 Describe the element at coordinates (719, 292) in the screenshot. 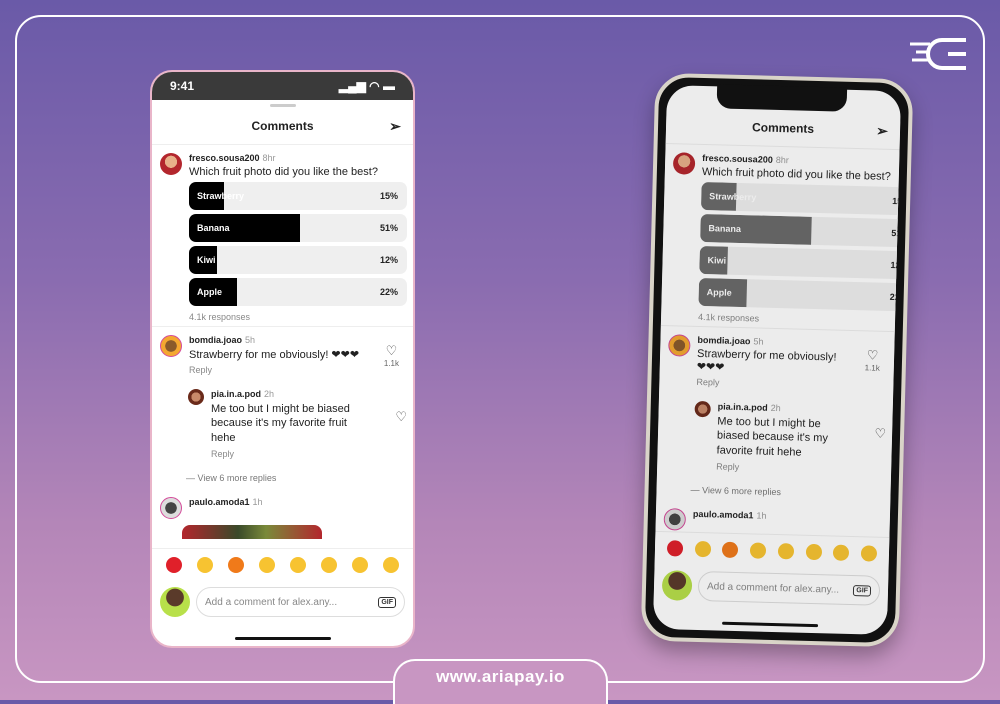

I see `poll-option-label: Apple` at that location.